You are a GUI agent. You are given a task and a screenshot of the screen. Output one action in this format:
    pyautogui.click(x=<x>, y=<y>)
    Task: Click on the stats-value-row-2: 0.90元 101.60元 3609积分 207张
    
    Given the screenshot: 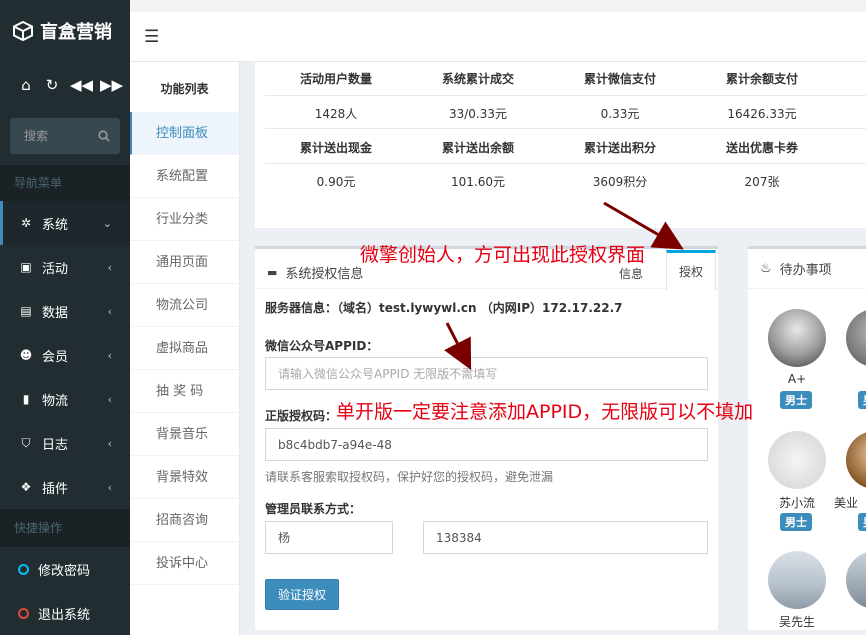 What is the action you would take?
    pyautogui.click(x=565, y=181)
    